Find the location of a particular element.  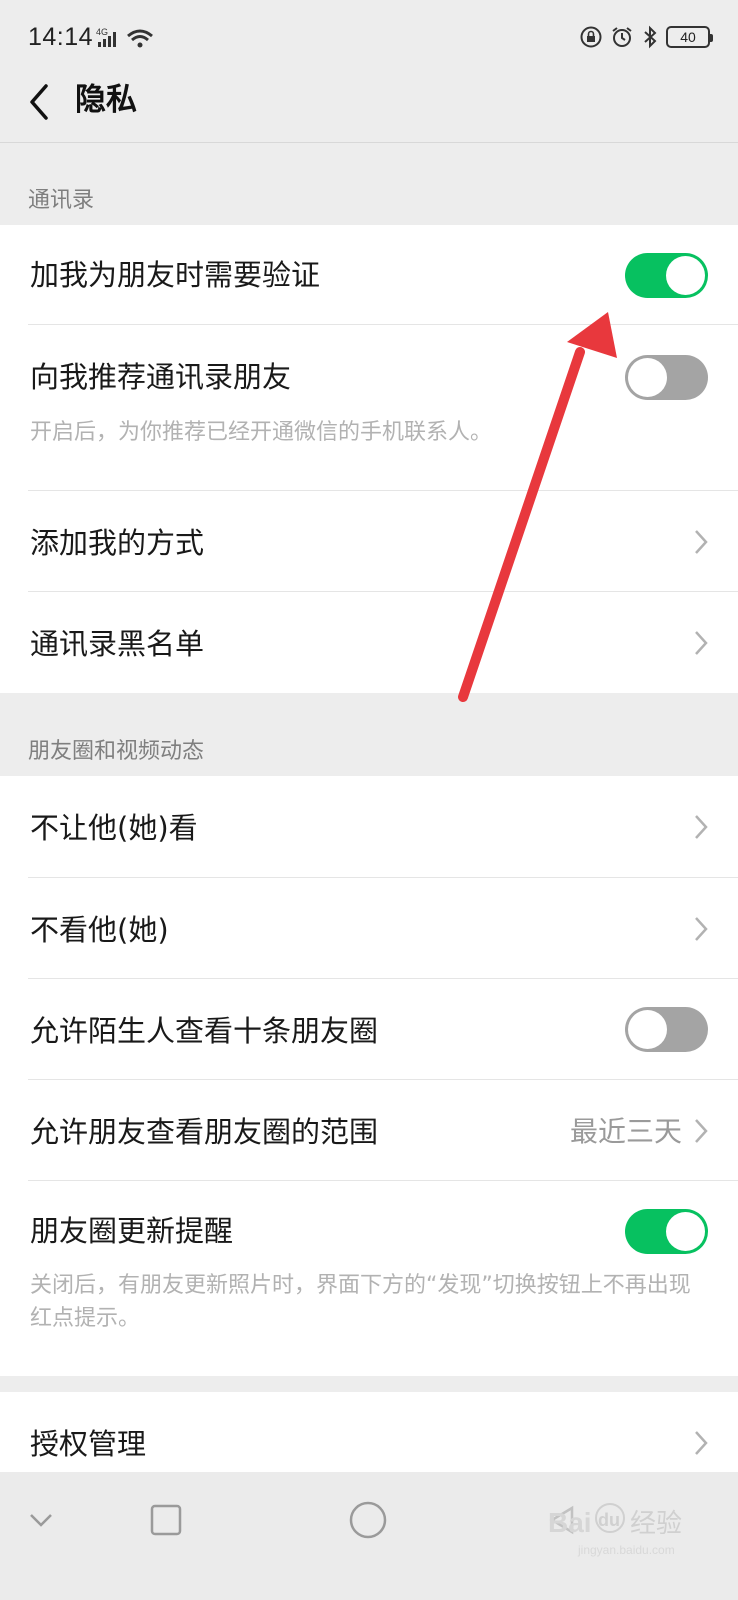

row-description: 关闭后，有朋友更新照片时，界面下方的“发现”切换按钮上不再出现红点提示。 is located at coordinates (360, 1302).